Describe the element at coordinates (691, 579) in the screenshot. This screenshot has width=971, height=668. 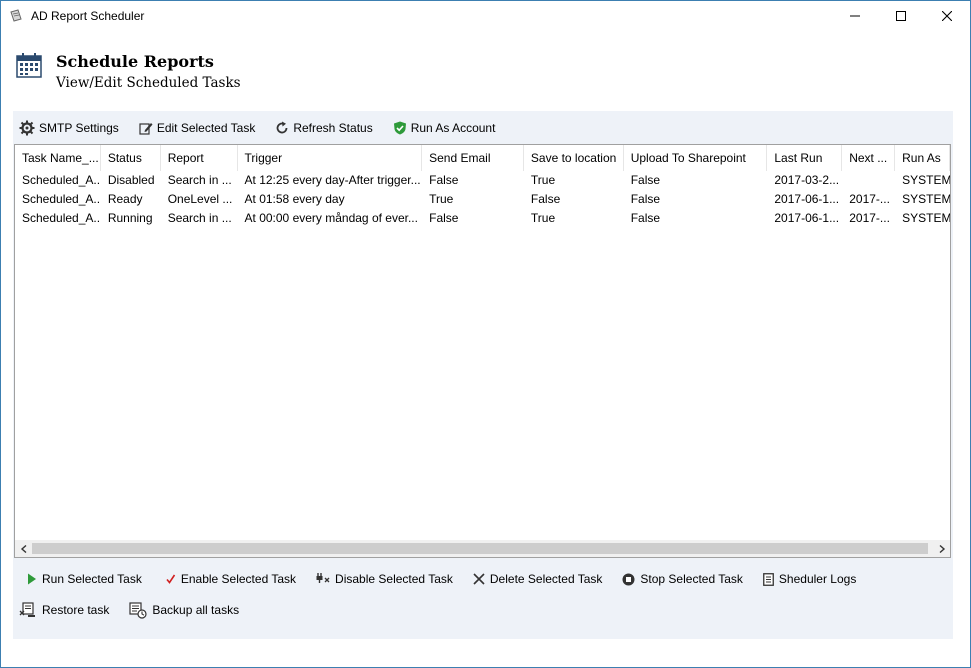
I see `stop-selected-task-label: Stop Selected Task` at that location.